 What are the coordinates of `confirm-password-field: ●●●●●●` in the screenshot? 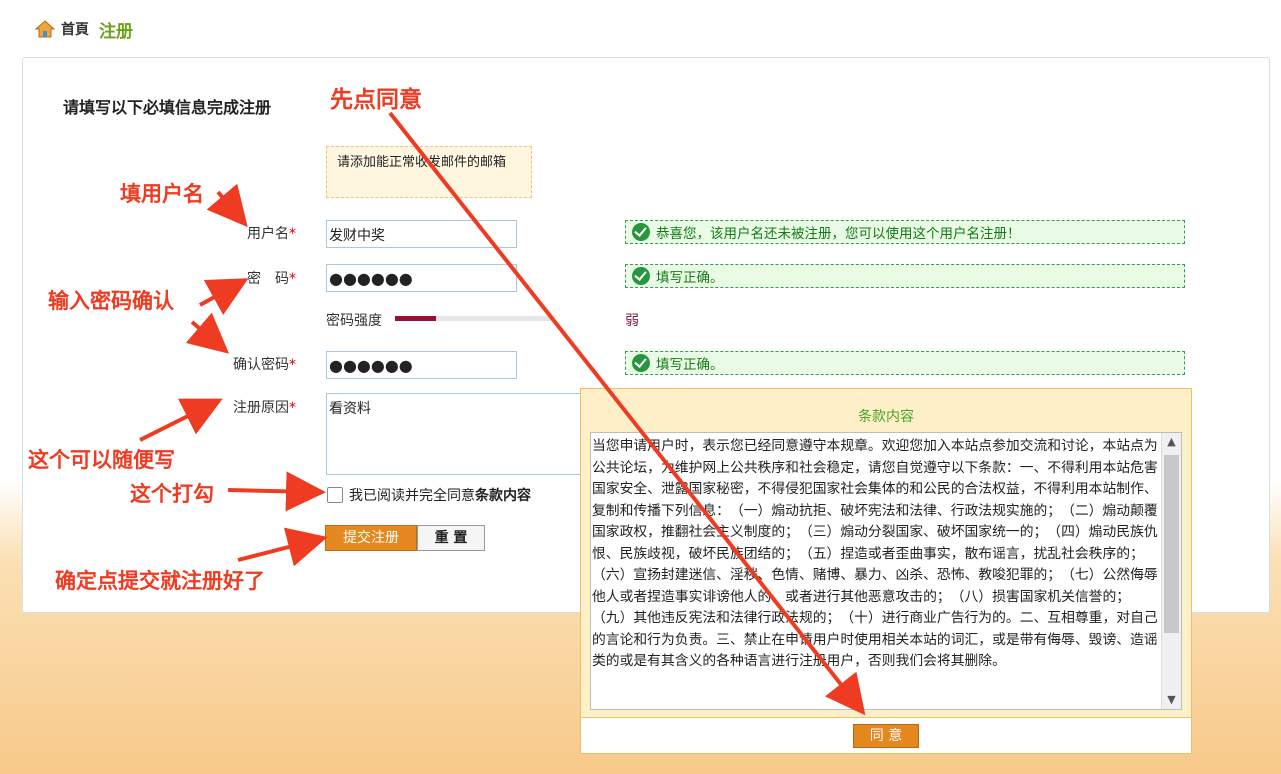 It's located at (421, 365).